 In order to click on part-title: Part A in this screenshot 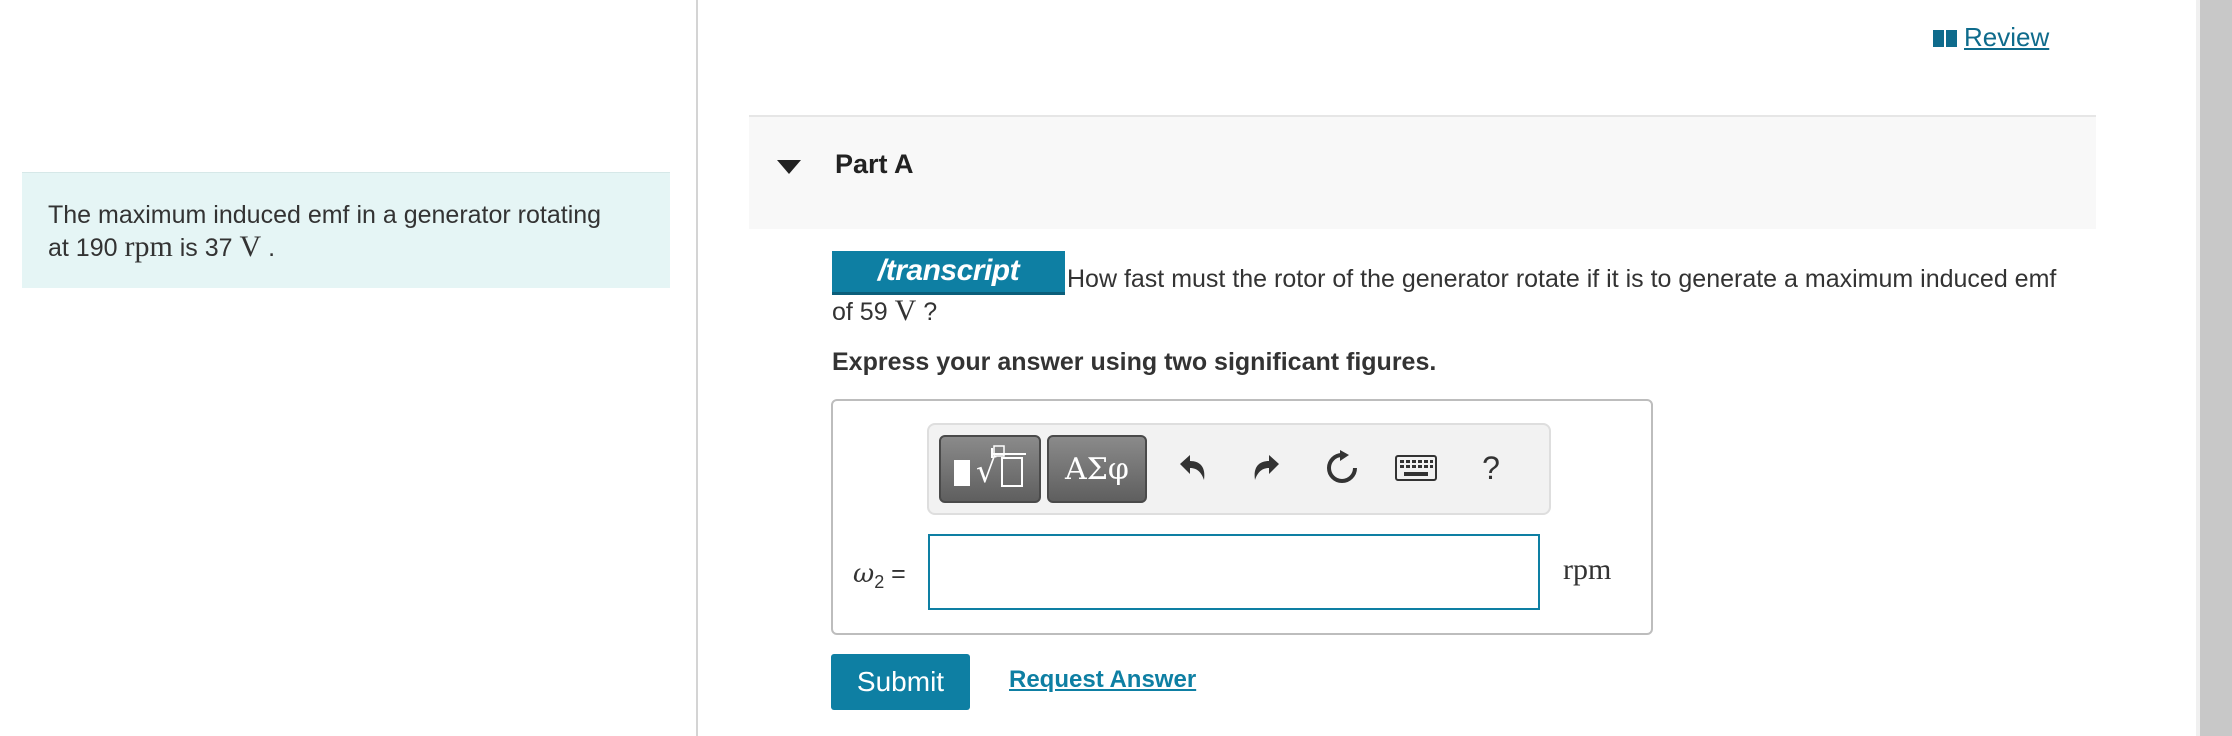, I will do `click(874, 164)`.